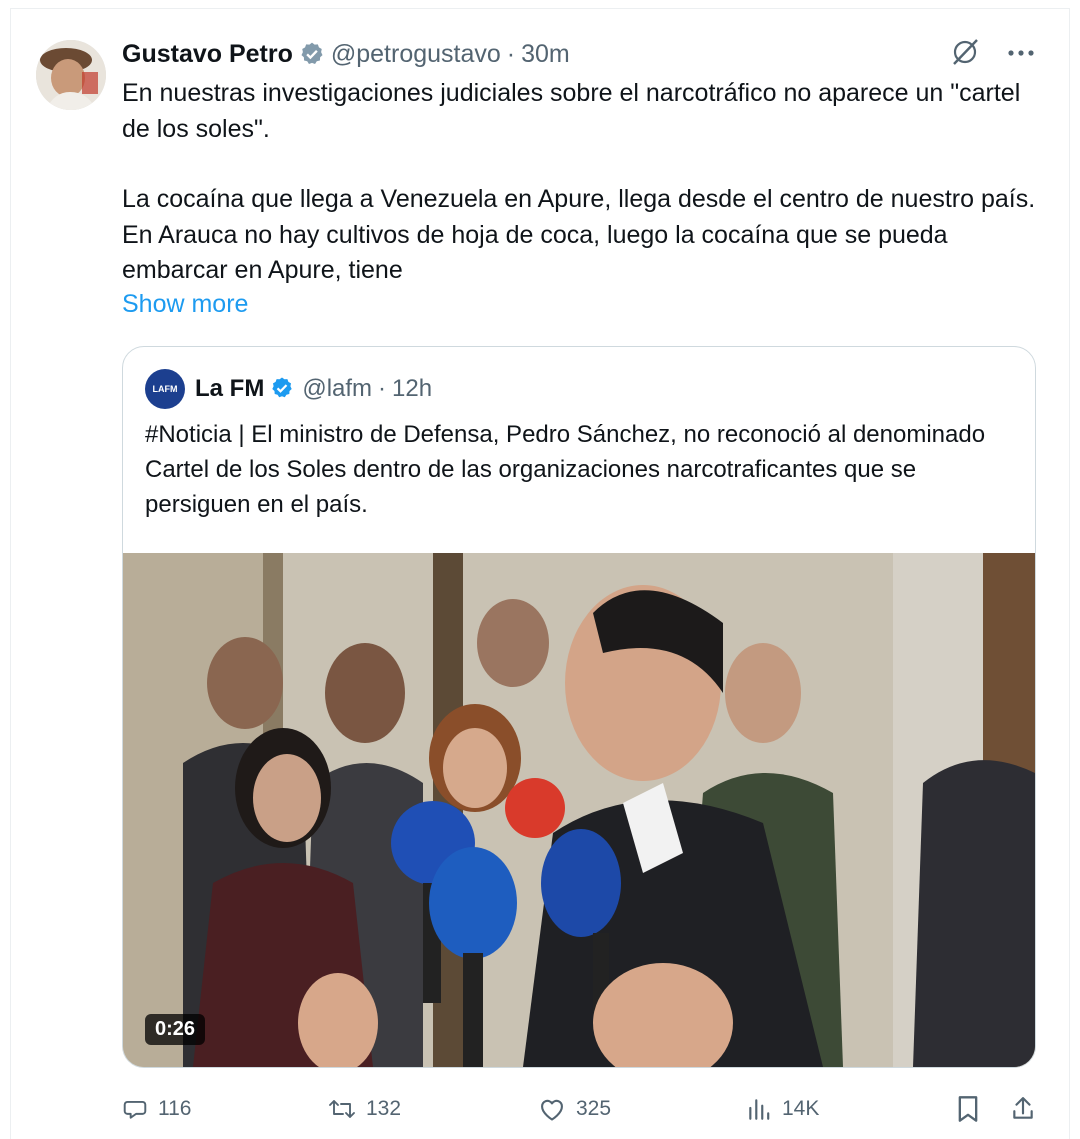 The width and height of the screenshot is (1080, 1139). I want to click on repost-icon, so click(342, 1109).